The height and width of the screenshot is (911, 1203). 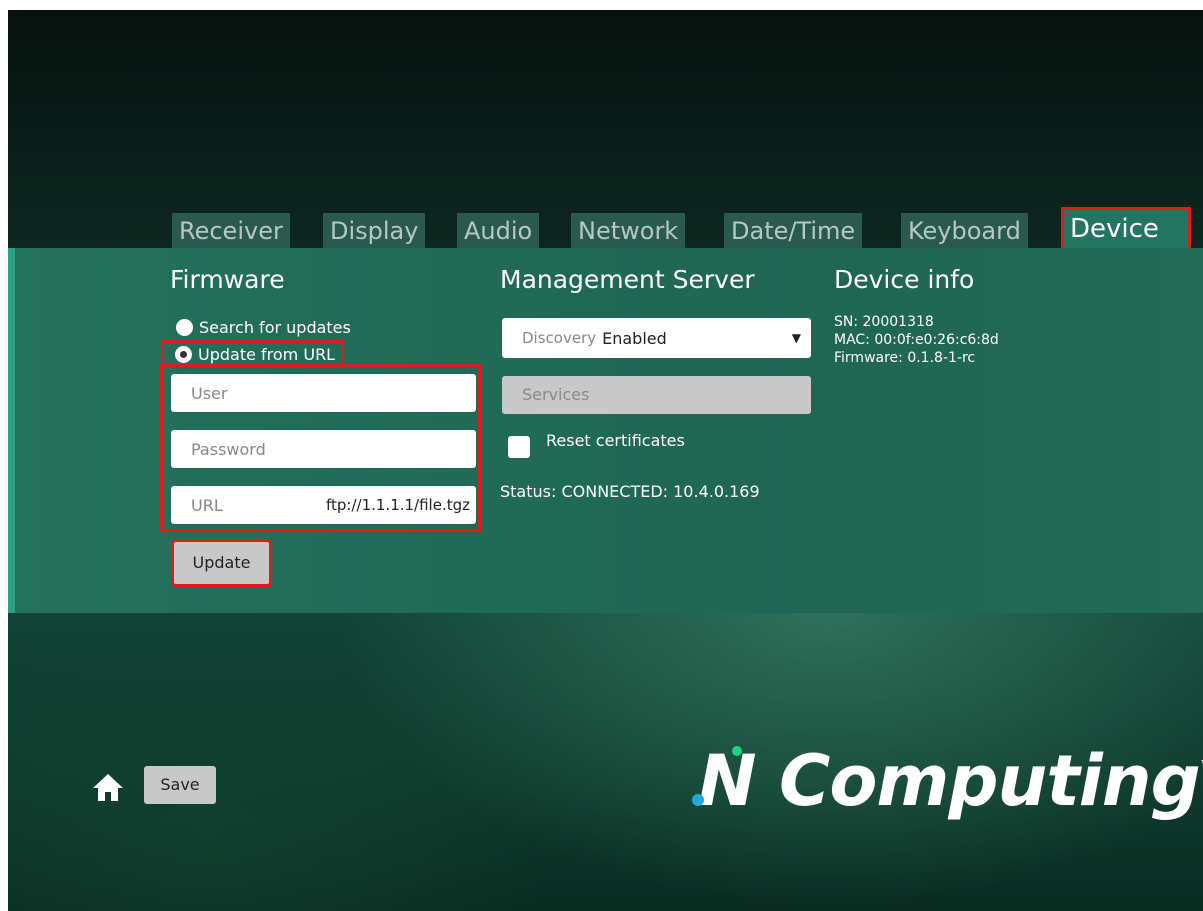 I want to click on radio-button-selected, so click(x=183, y=354).